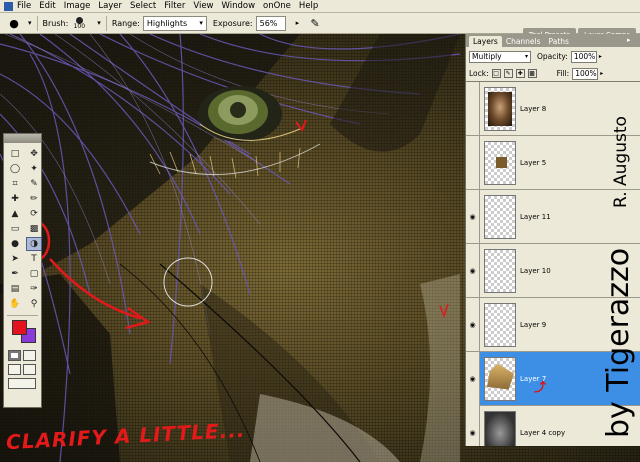  What do you see at coordinates (34, 199) in the screenshot?
I see `brush-tool-icon: ✏` at bounding box center [34, 199].